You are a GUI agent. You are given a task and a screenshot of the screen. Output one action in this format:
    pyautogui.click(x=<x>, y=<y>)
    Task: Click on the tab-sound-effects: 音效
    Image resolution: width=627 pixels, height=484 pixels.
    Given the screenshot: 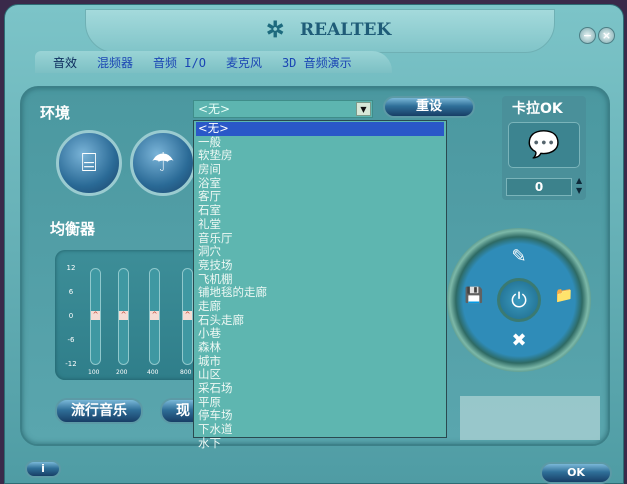 What is the action you would take?
    pyautogui.click(x=65, y=62)
    